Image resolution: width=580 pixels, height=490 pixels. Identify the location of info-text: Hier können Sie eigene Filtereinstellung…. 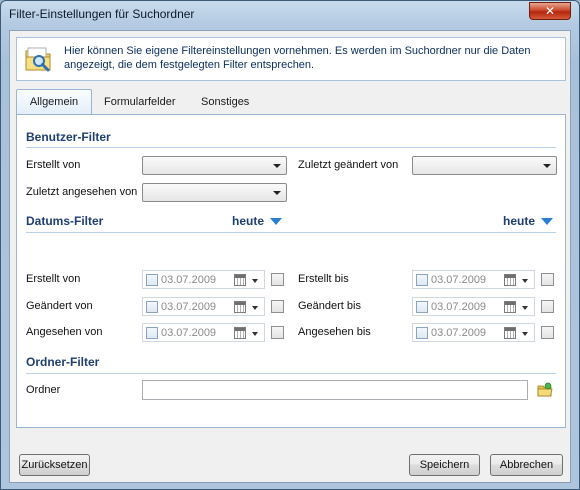
(311, 58).